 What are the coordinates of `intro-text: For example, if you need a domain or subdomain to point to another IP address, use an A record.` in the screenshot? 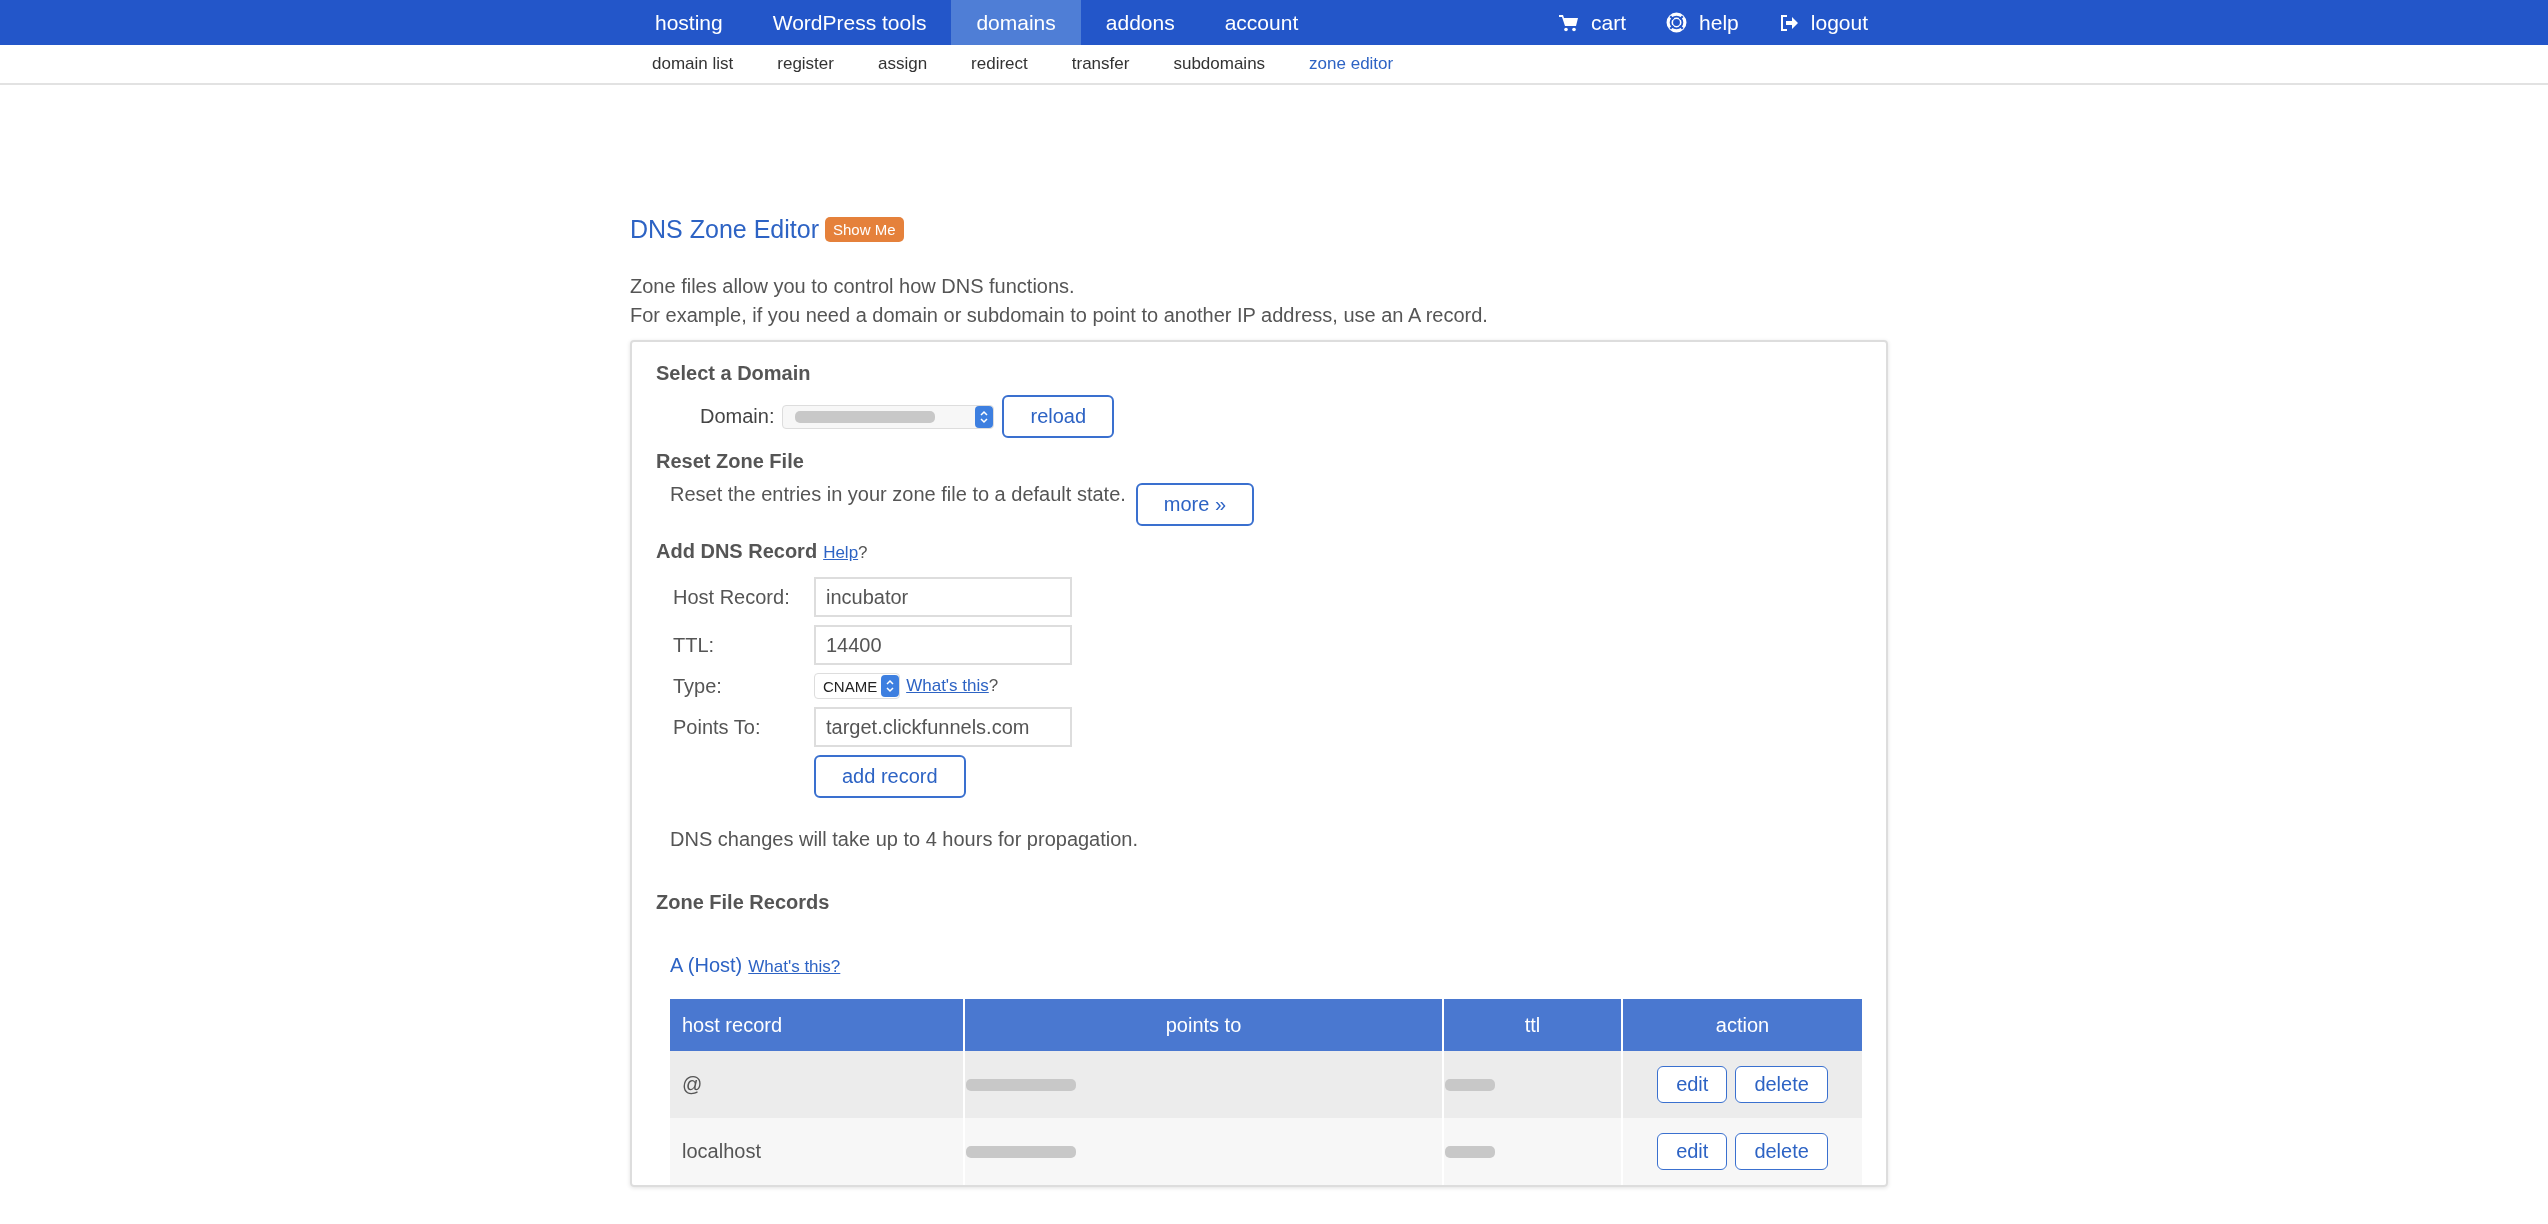 It's located at (1059, 315).